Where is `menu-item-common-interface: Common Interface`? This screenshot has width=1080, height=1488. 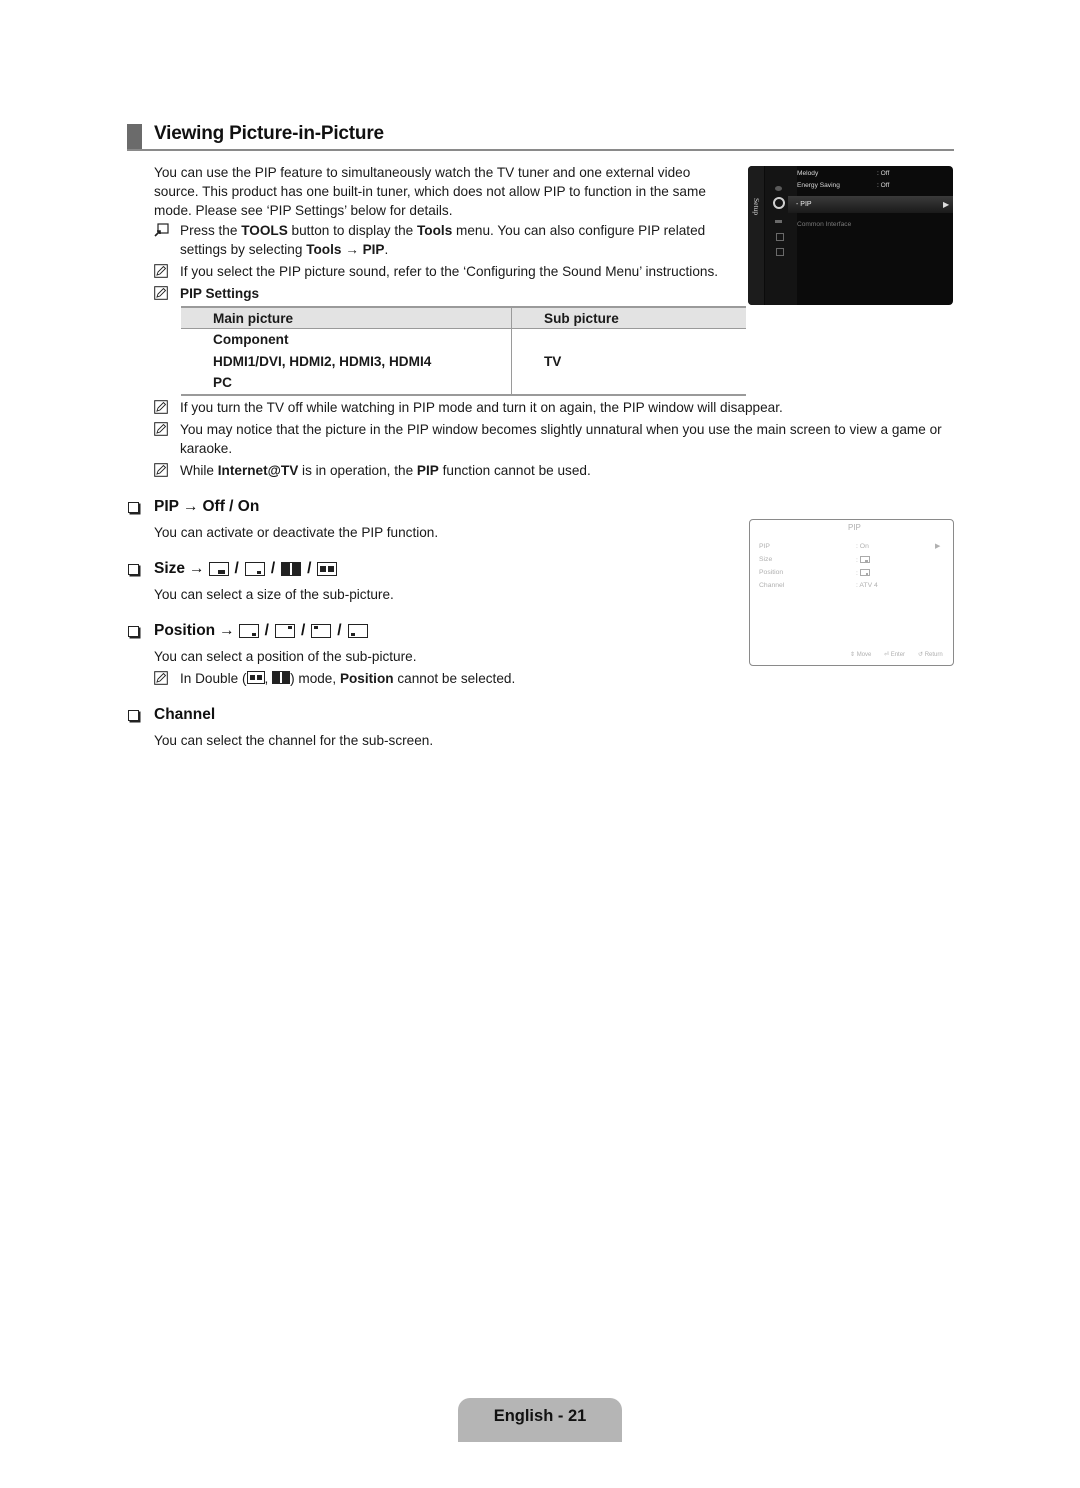
menu-item-common-interface: Common Interface is located at coordinates (824, 224).